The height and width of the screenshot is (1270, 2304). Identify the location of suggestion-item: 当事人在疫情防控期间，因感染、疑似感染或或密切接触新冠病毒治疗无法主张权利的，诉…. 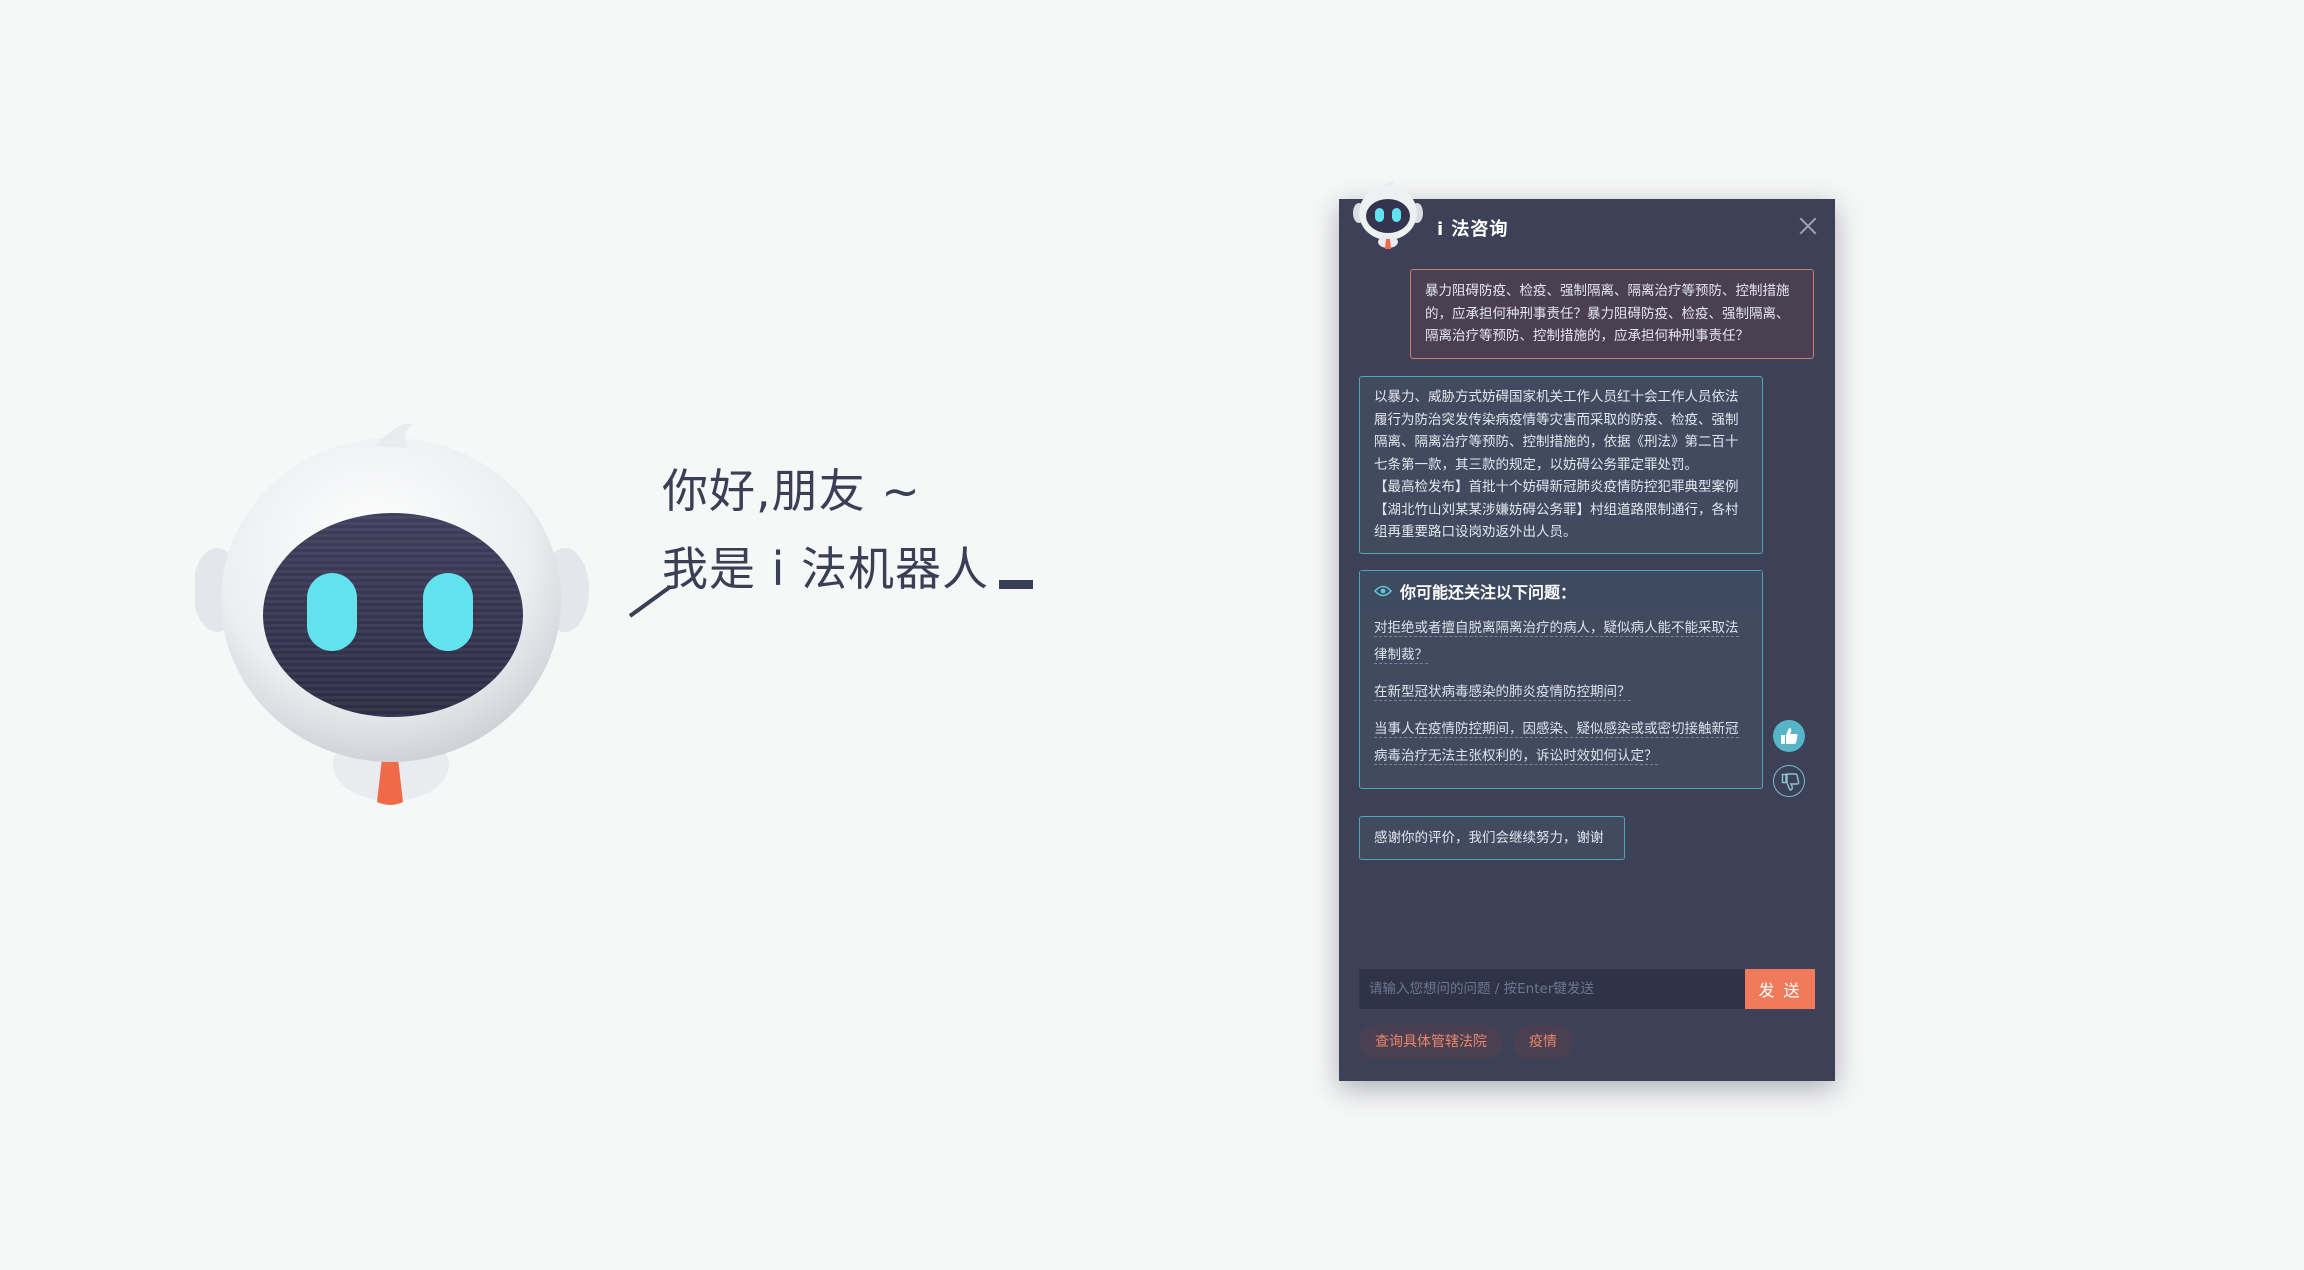
(1561, 748).